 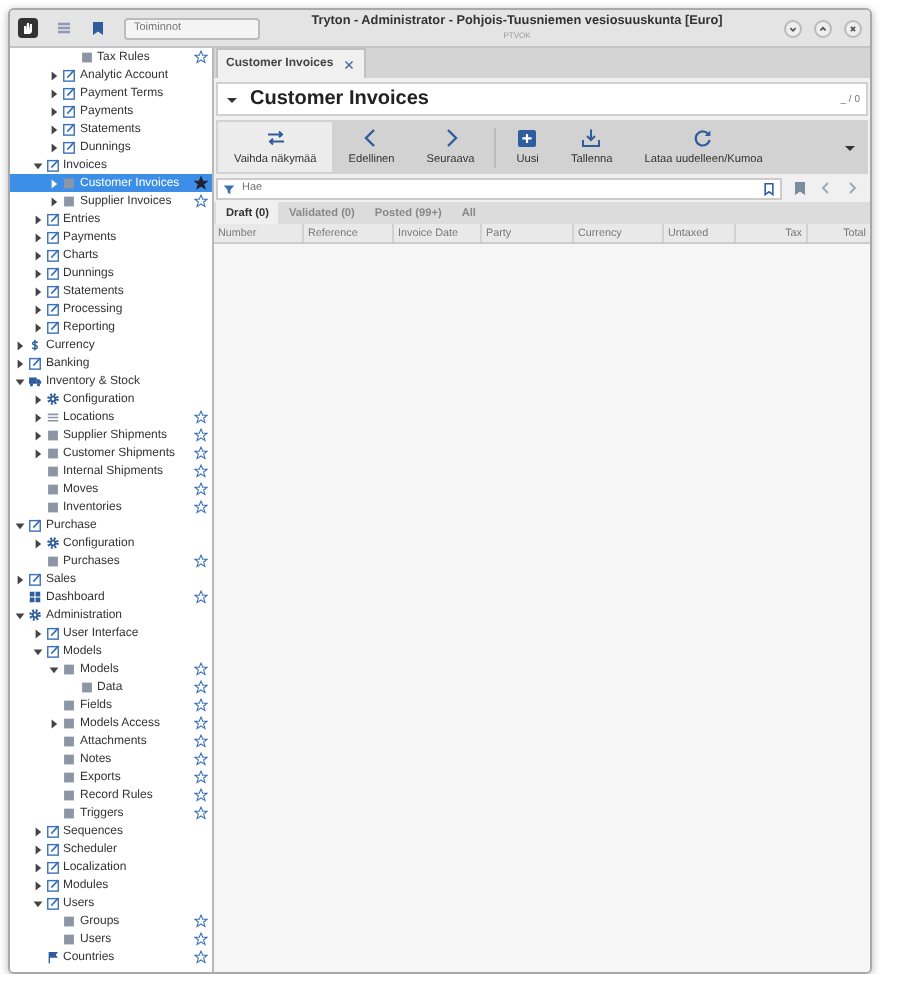 I want to click on gear-icon, so click(x=52, y=543).